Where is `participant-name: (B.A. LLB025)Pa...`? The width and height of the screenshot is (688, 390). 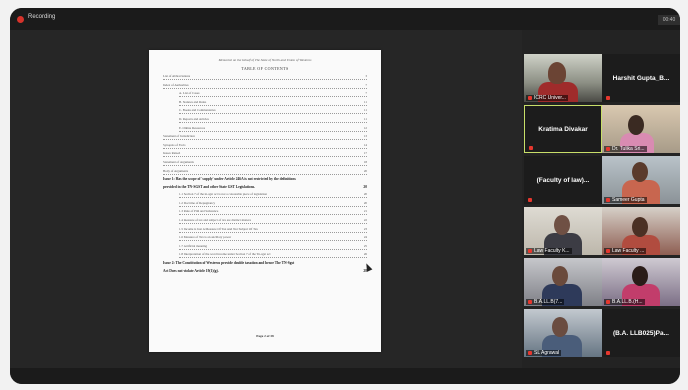
participant-name: (B.A. LLB025)Pa... is located at coordinates (641, 333).